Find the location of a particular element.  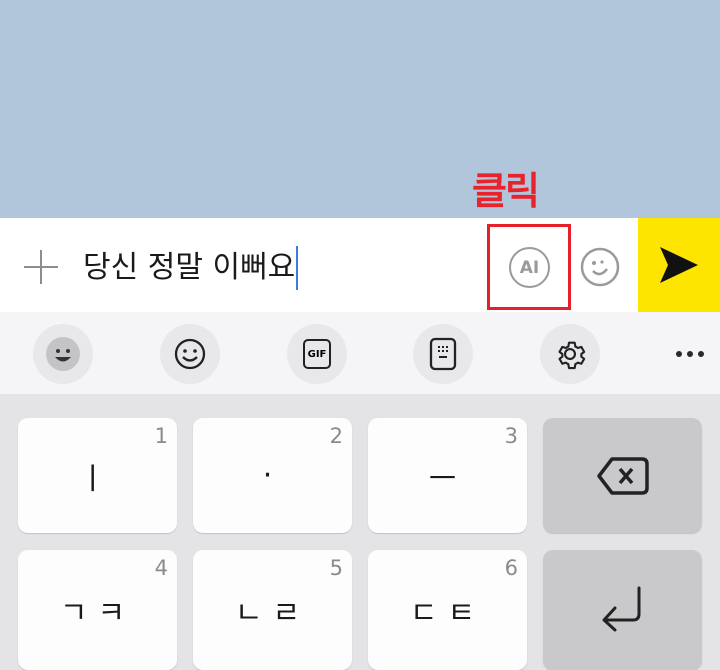

settings-button is located at coordinates (570, 354).